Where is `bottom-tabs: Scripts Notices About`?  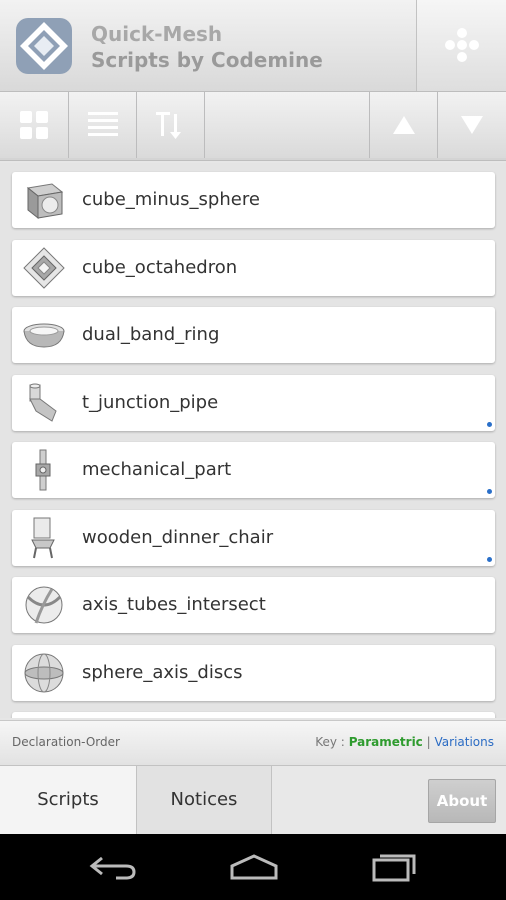
bottom-tabs: Scripts Notices About is located at coordinates (253, 799).